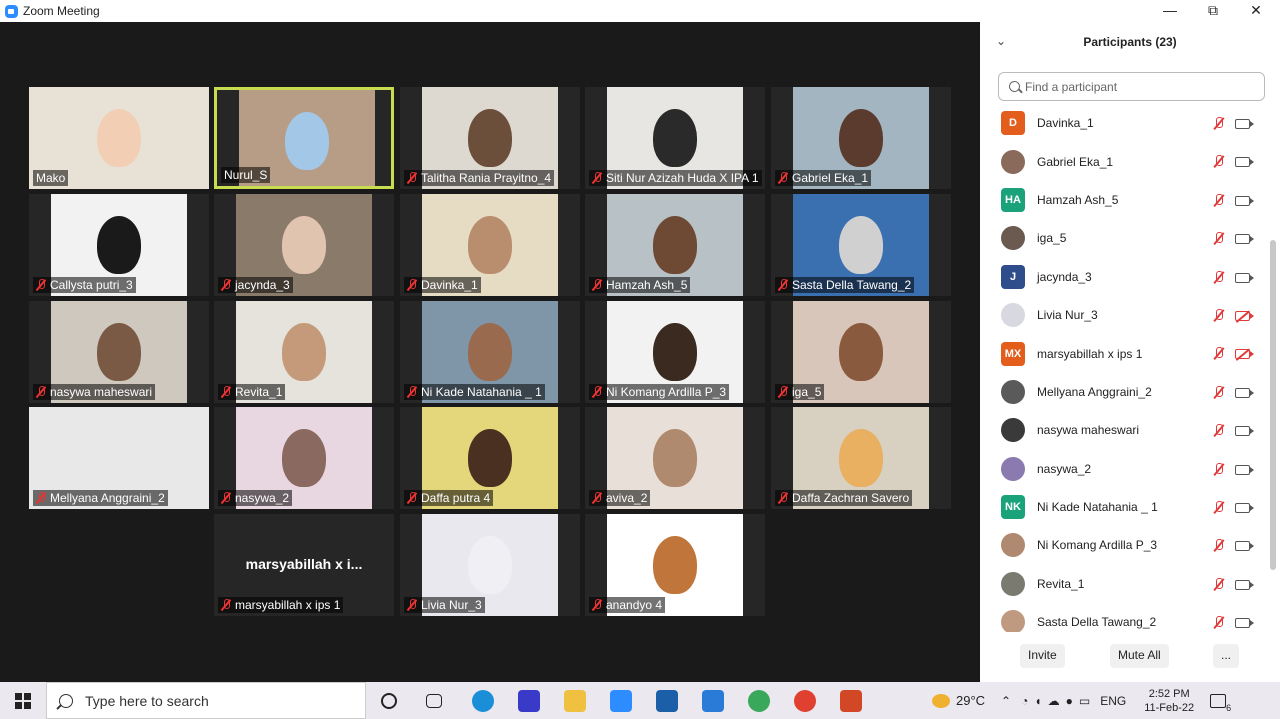 The image size is (1280, 719). Describe the element at coordinates (119, 138) in the screenshot. I see `video-tile: Mako` at that location.